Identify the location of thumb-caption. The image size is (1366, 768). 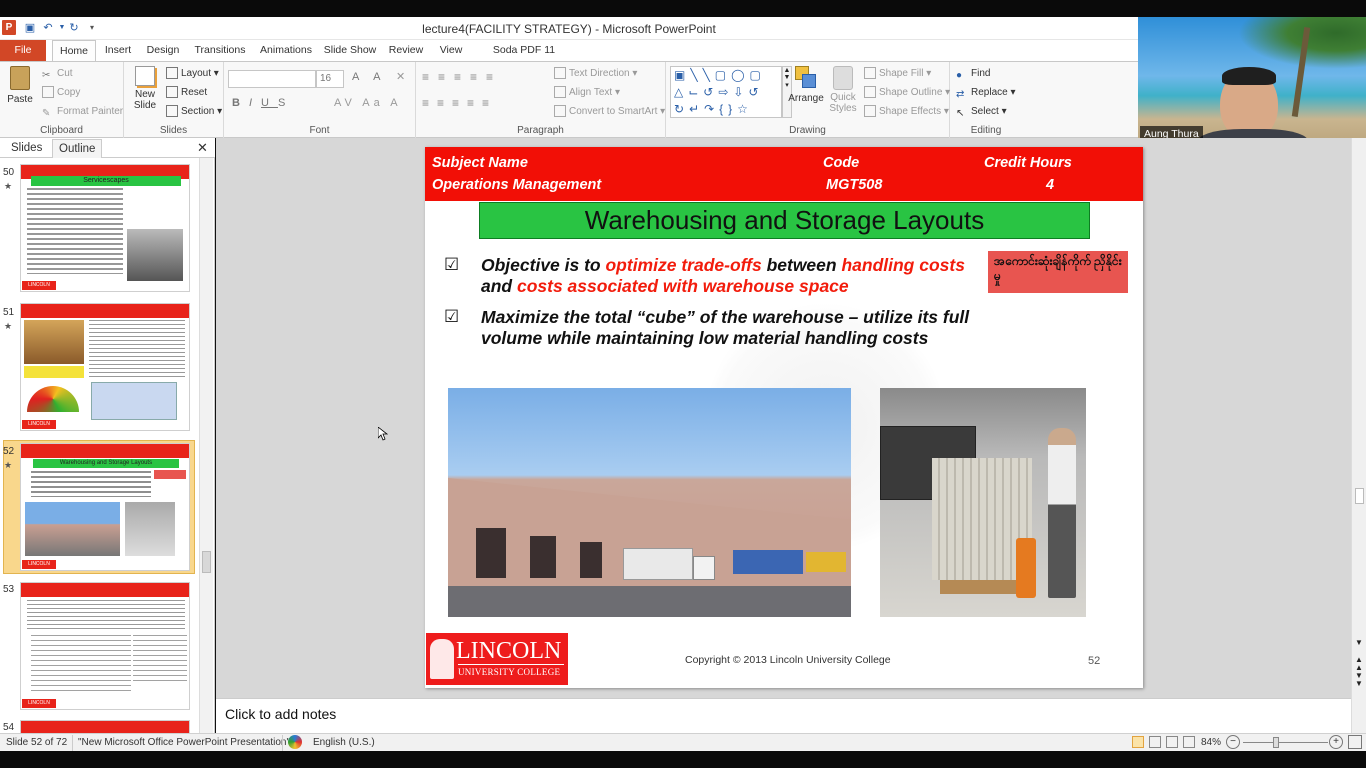
(54, 372).